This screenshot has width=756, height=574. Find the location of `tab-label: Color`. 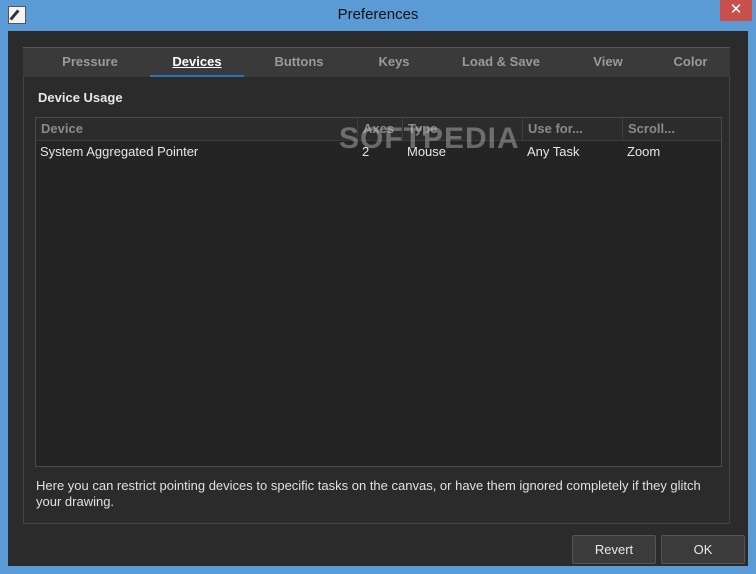

tab-label: Color is located at coordinates (690, 61).